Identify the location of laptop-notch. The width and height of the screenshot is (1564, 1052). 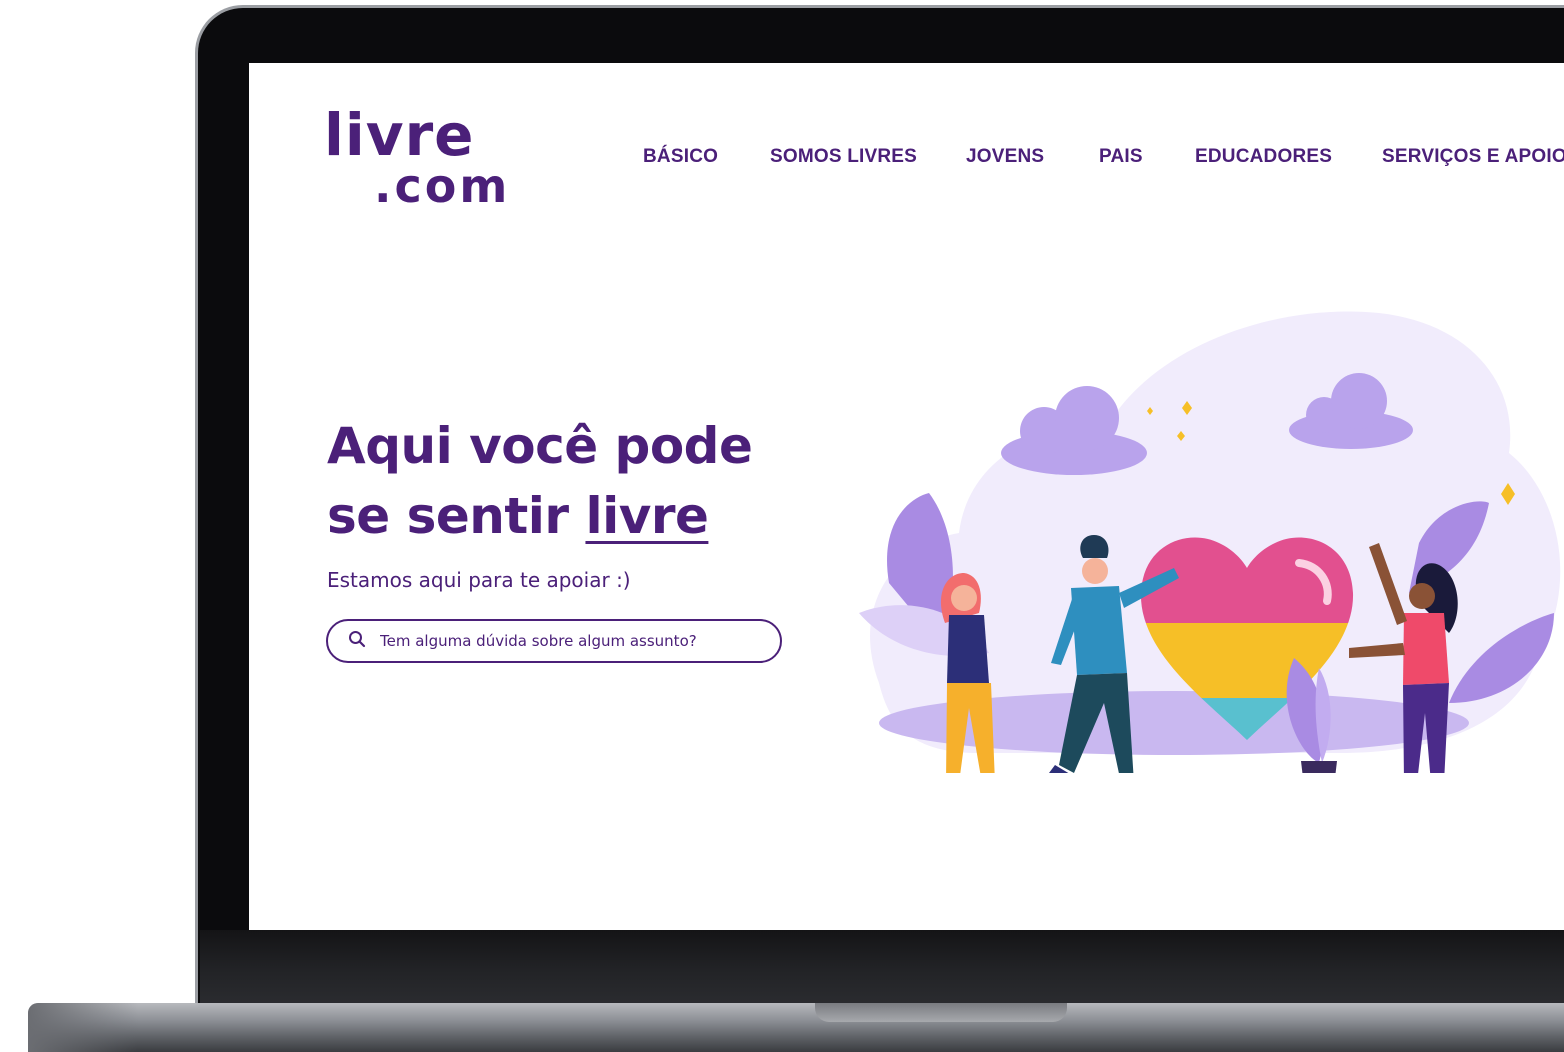
(941, 1012).